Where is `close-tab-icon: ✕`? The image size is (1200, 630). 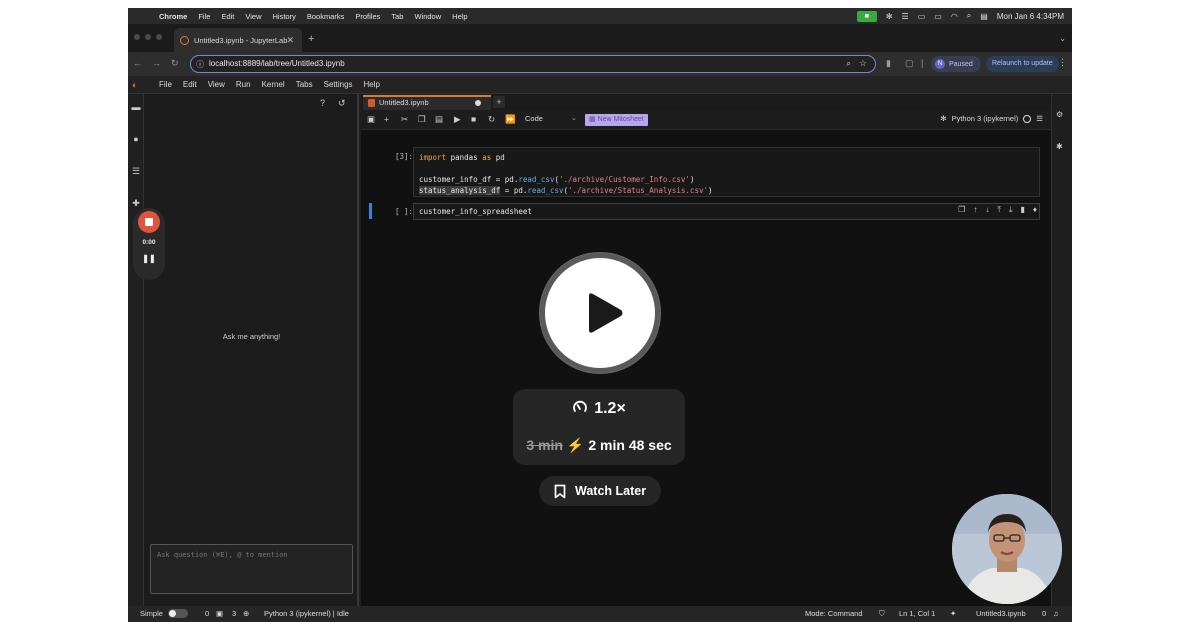 close-tab-icon: ✕ is located at coordinates (290, 40).